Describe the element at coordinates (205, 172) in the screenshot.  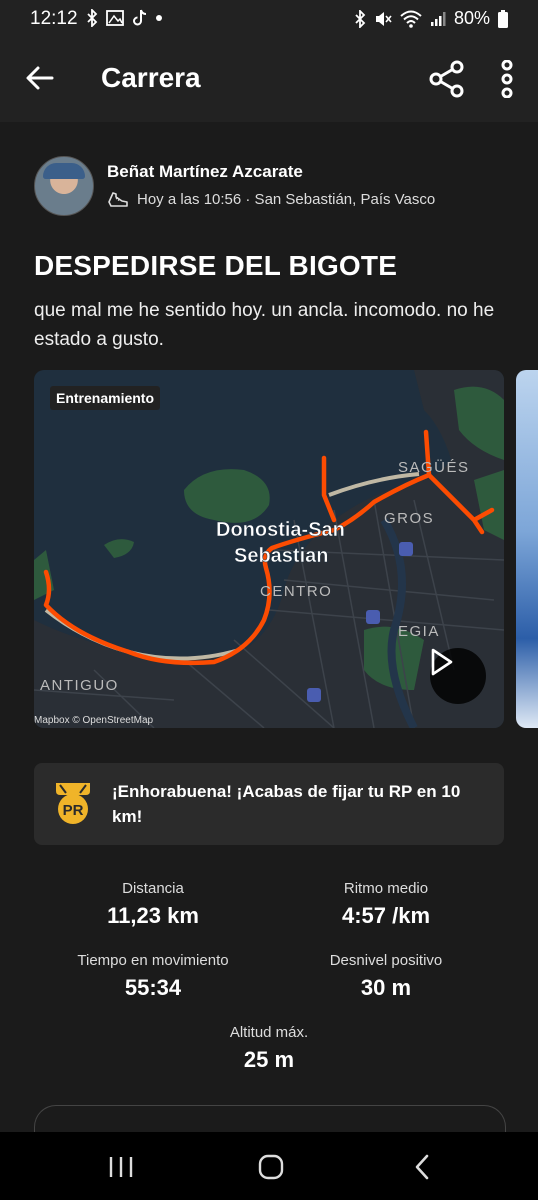
I see `athlete-name: Beñat Martínez Azcarate` at that location.